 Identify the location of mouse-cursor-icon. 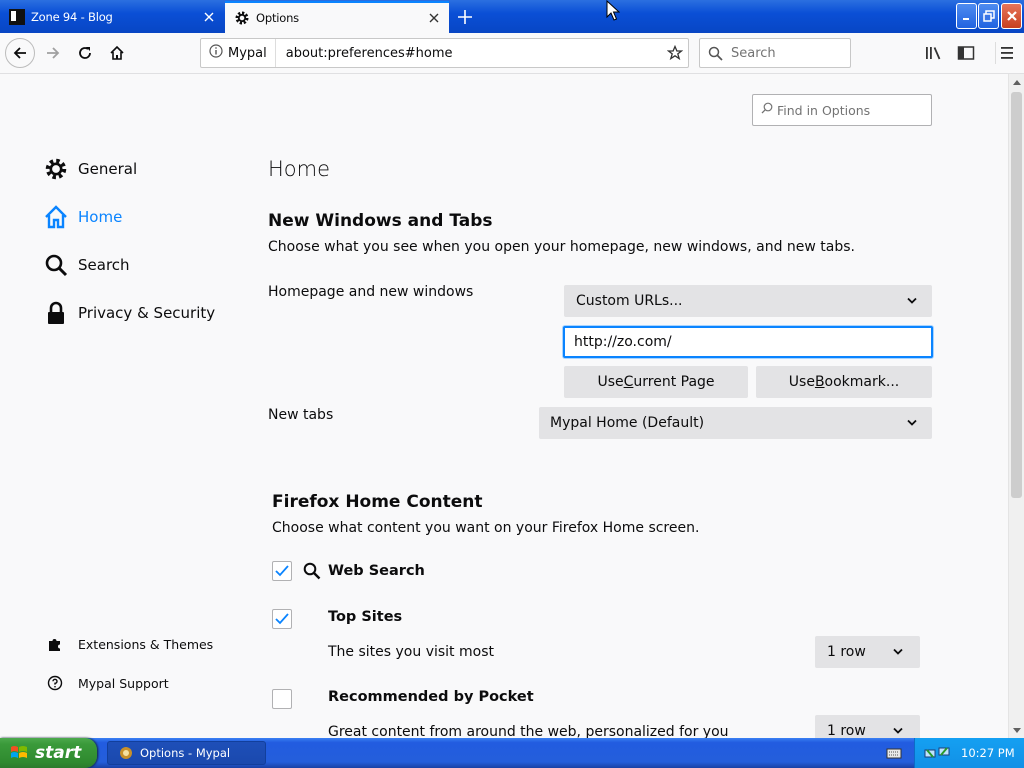
(613, 10).